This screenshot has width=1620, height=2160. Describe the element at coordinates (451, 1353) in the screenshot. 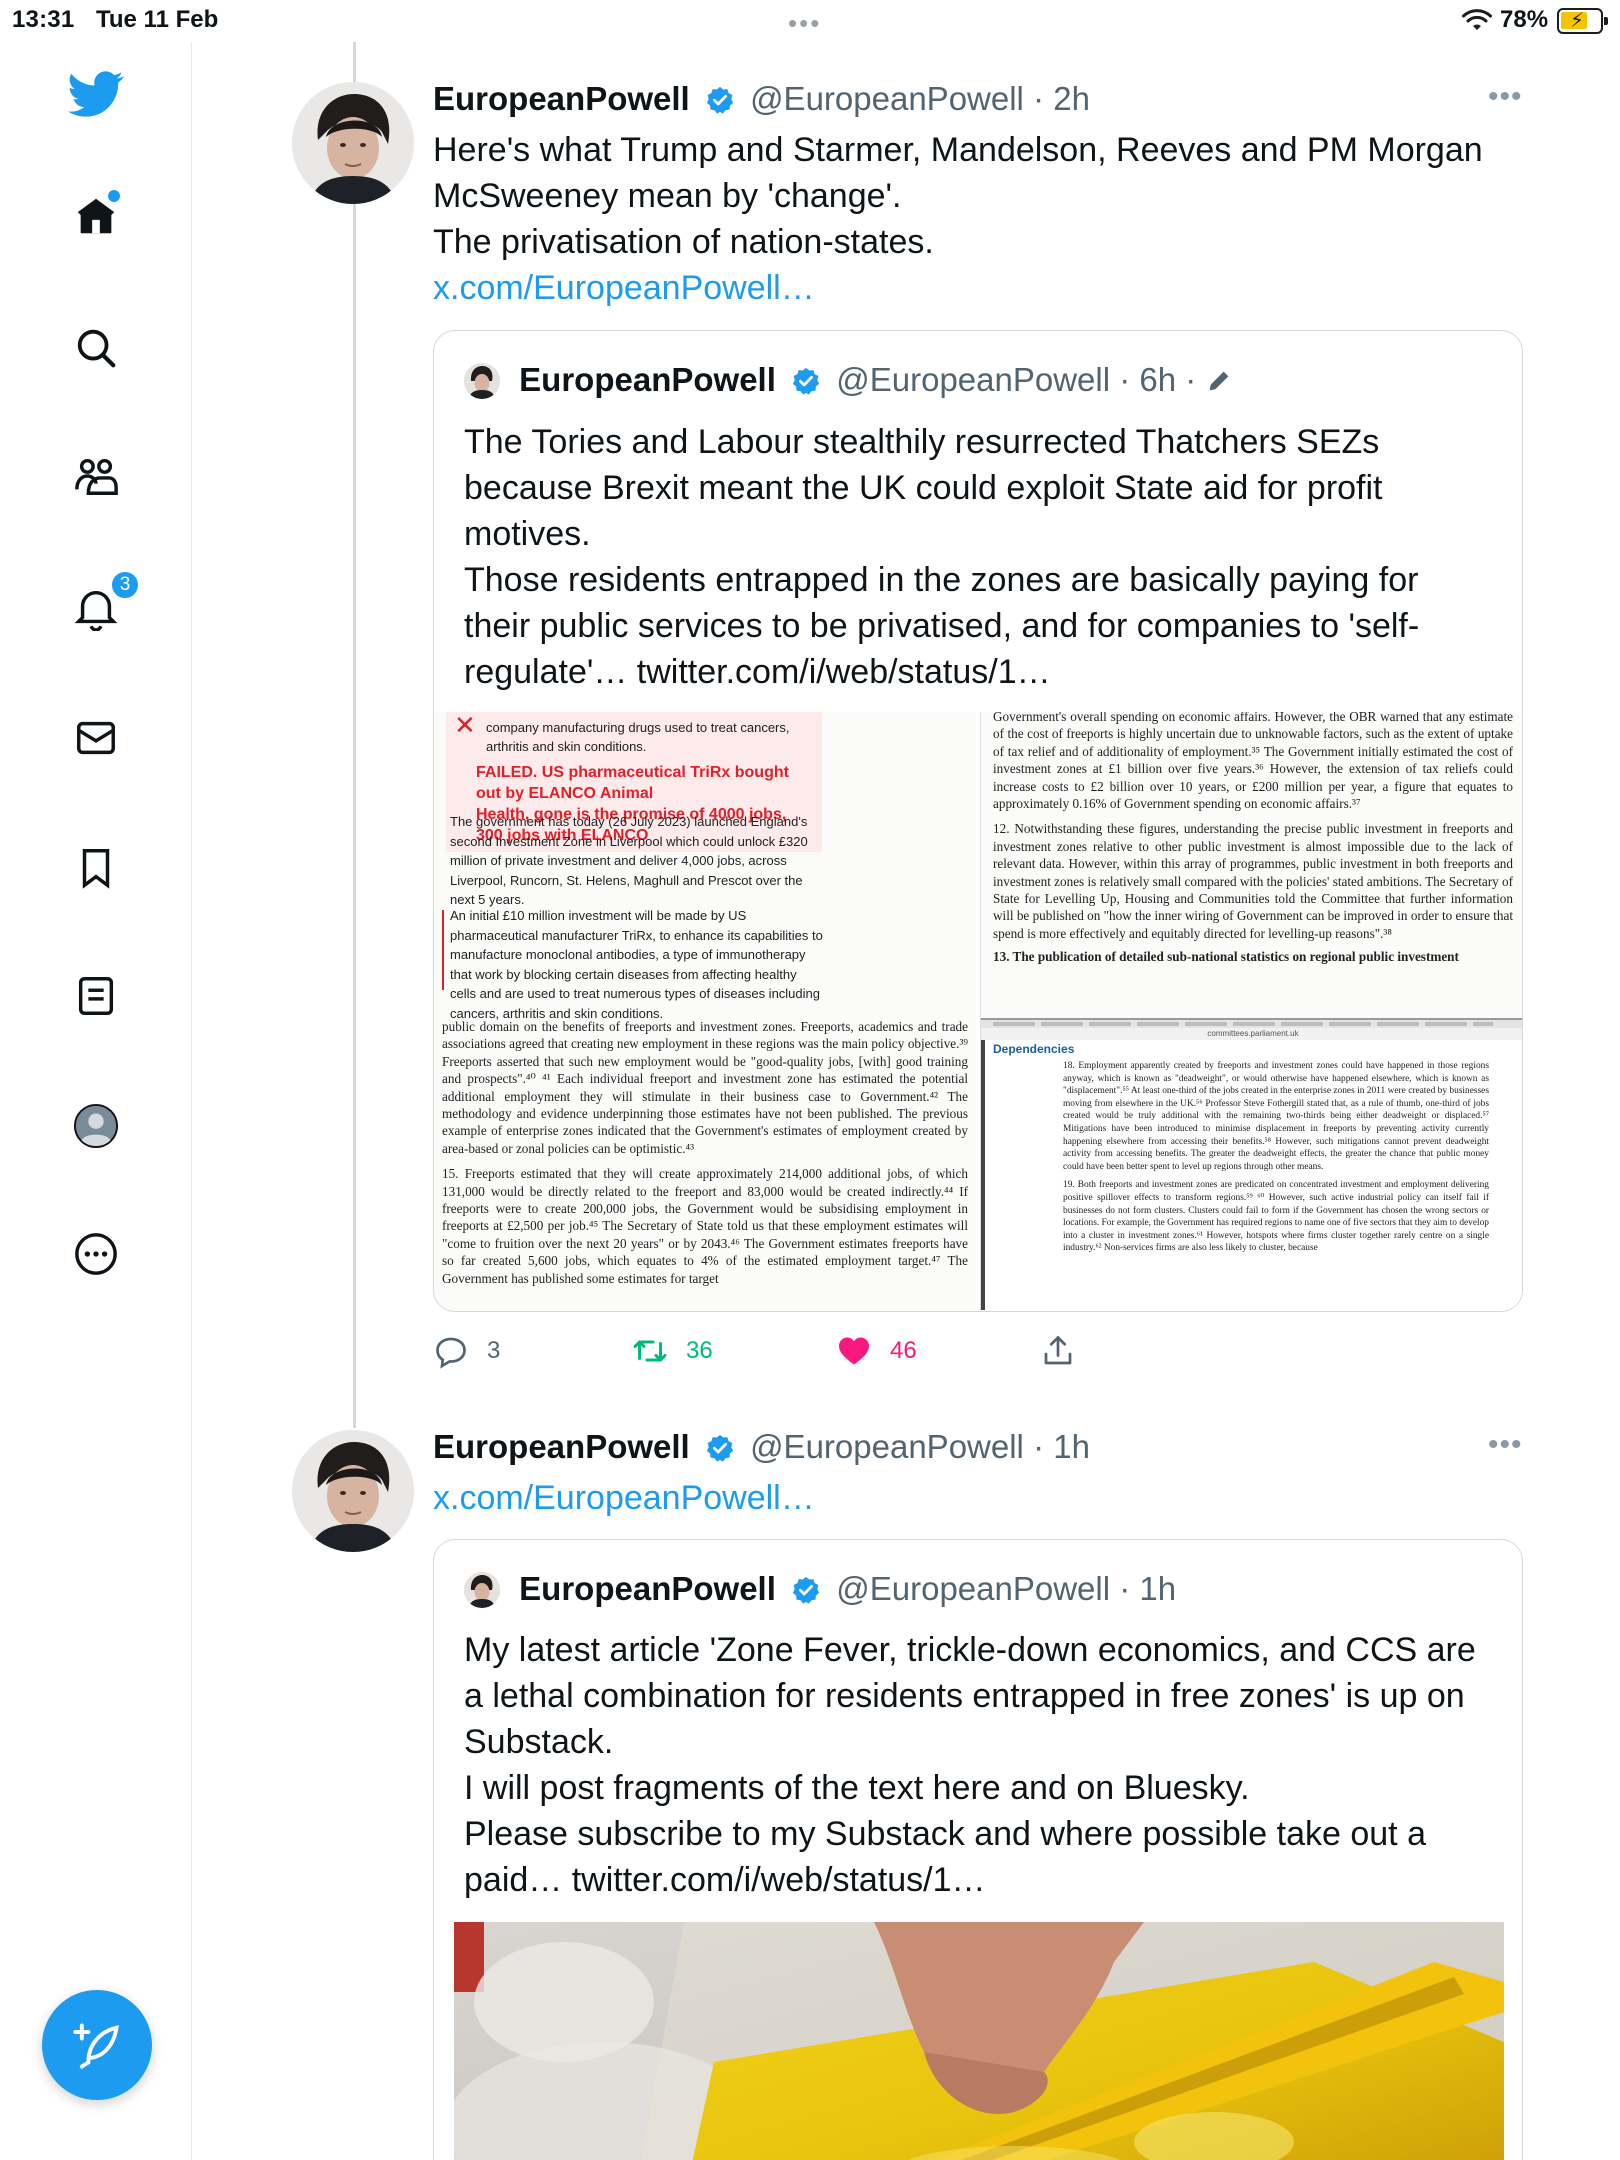

I see `reply-icon` at that location.